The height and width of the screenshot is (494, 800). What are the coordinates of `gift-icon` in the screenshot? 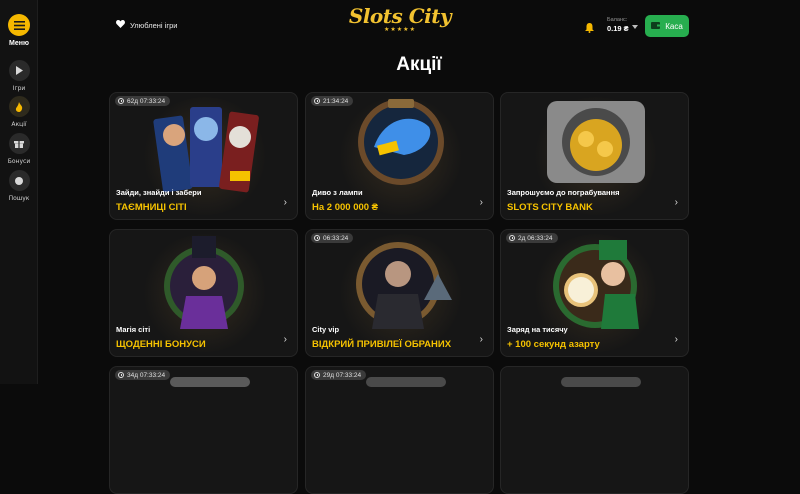 It's located at (19, 143).